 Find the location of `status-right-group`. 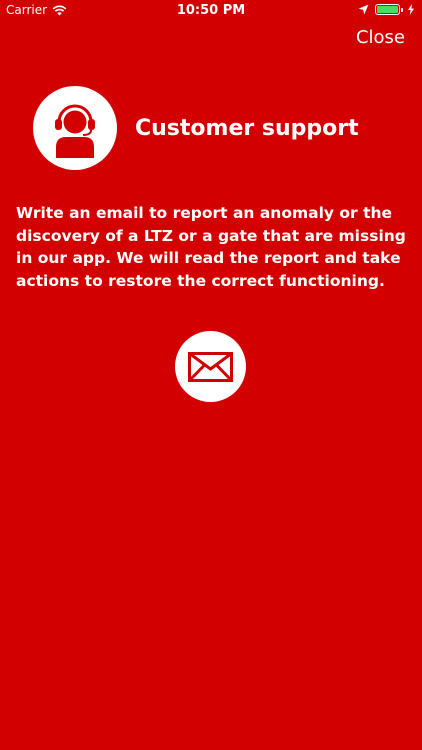

status-right-group is located at coordinates (386, 9).